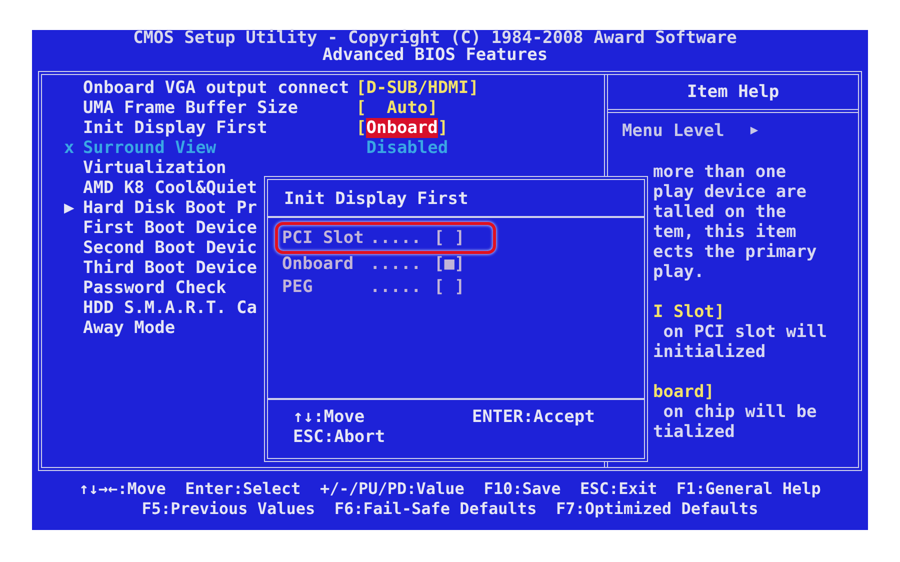 Image resolution: width=900 pixels, height=562 pixels. What do you see at coordinates (684, 392) in the screenshot?
I see `help-heading: board]` at bounding box center [684, 392].